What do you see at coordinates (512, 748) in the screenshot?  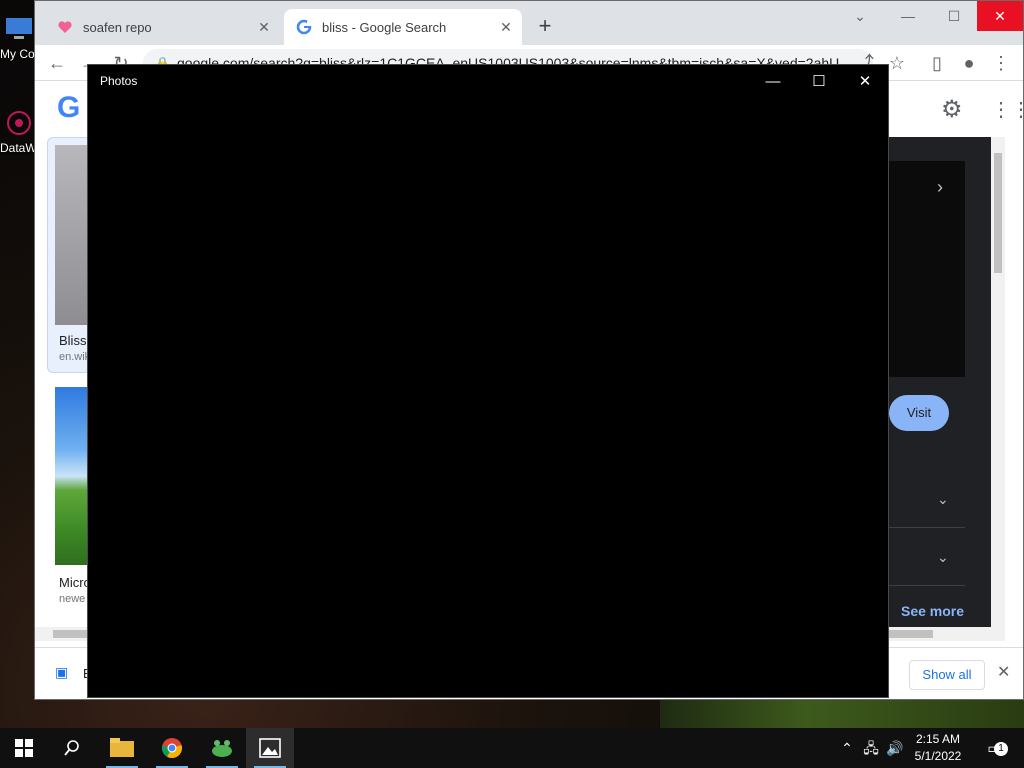 I see `taskbar: ⌃ 🖧 🔊 2:15 AM 5/1/2022 ▭ 1` at bounding box center [512, 748].